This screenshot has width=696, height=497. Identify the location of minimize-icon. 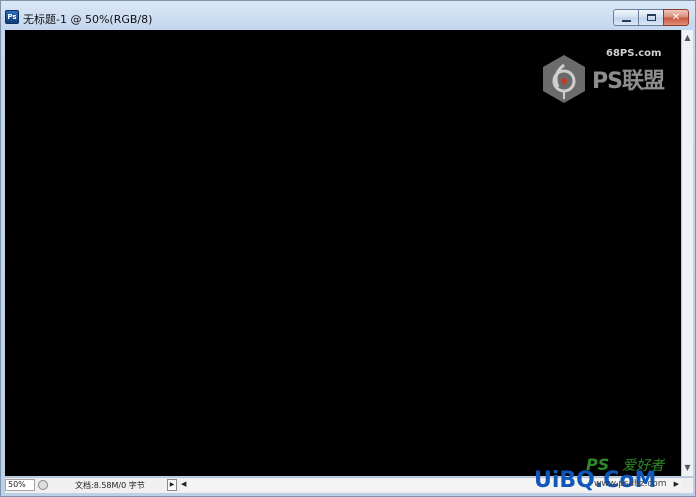
(626, 21).